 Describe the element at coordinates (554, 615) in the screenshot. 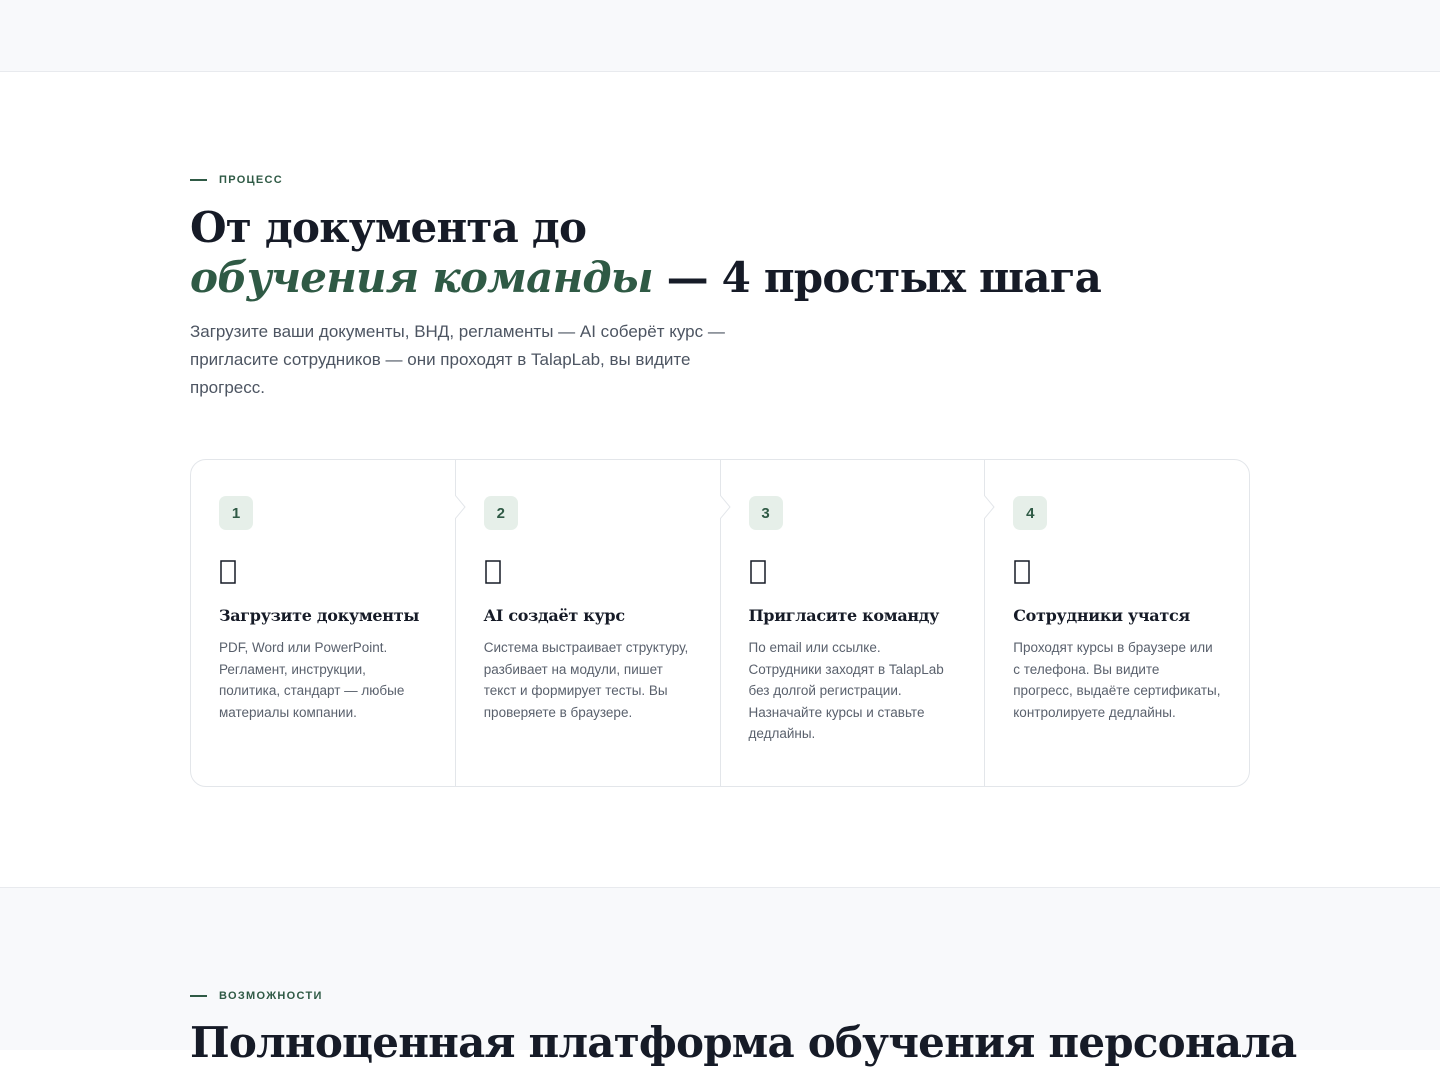

I see `step-title: AI создаёт курс` at that location.